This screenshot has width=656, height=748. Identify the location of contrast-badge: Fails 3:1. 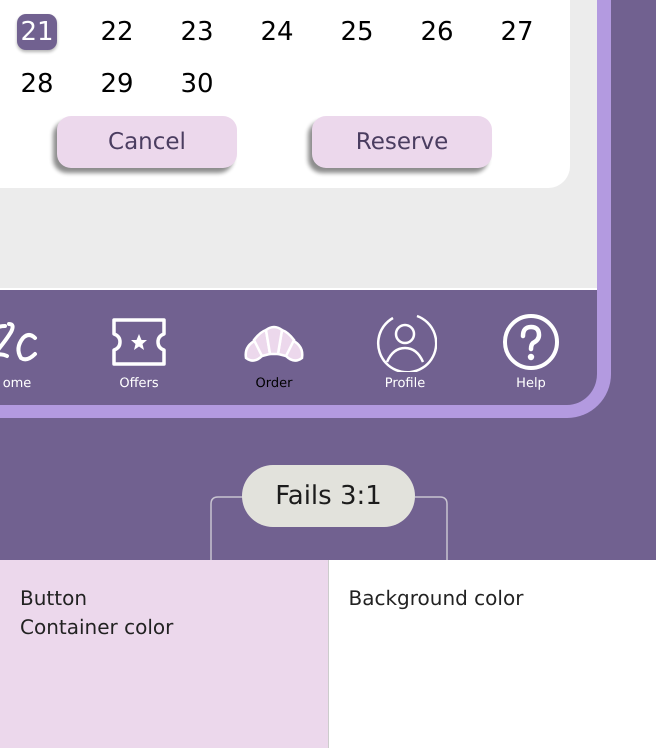
(328, 496).